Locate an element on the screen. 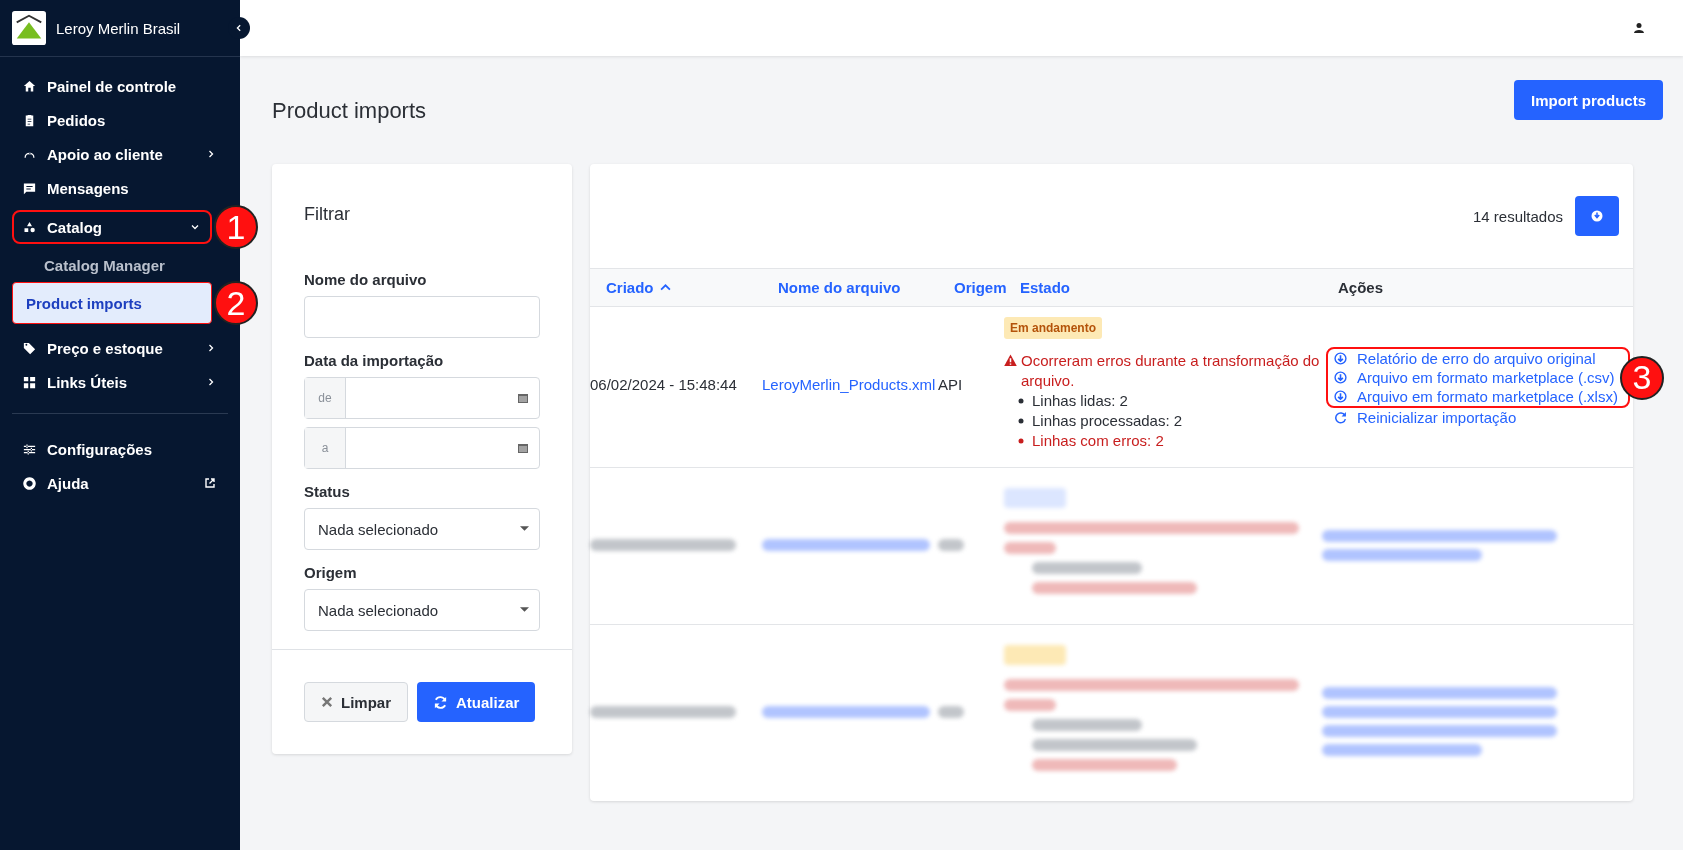 The width and height of the screenshot is (1683, 850). nav-item: Apoio ao cliente is located at coordinates (120, 154).